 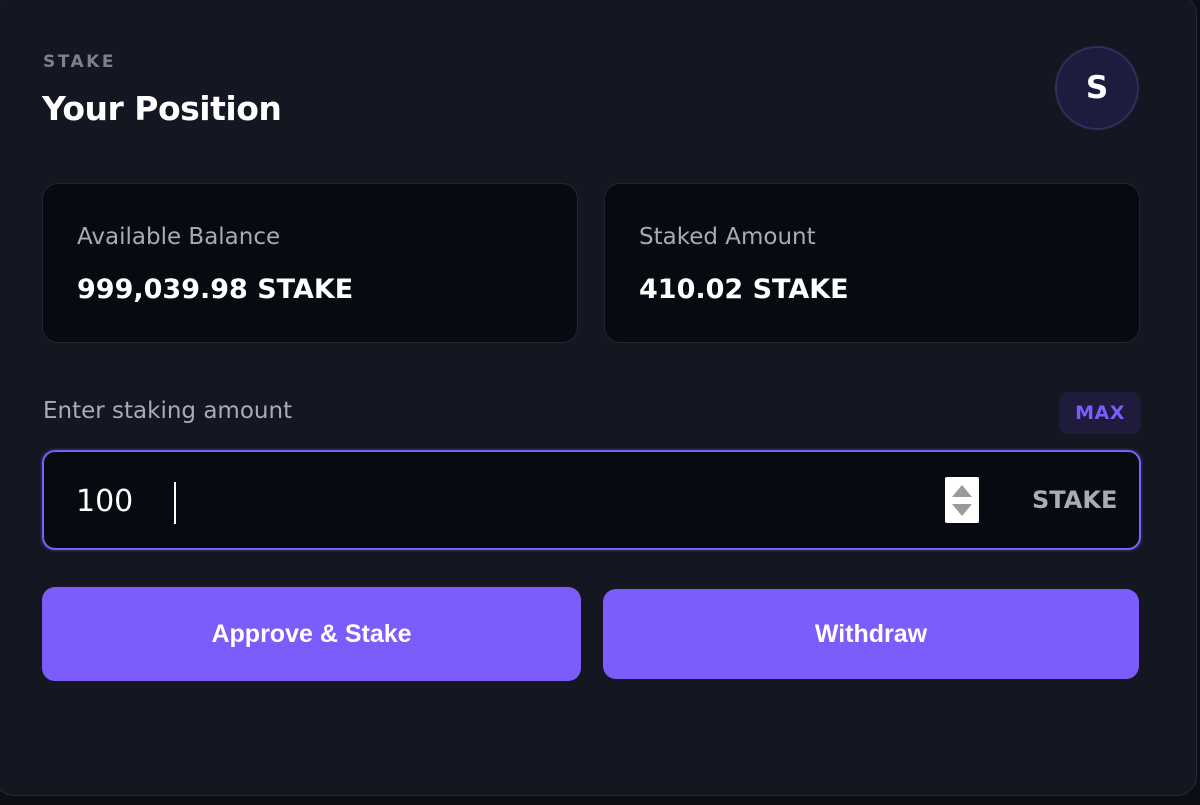 What do you see at coordinates (162, 108) in the screenshot?
I see `page-title: Your Position` at bounding box center [162, 108].